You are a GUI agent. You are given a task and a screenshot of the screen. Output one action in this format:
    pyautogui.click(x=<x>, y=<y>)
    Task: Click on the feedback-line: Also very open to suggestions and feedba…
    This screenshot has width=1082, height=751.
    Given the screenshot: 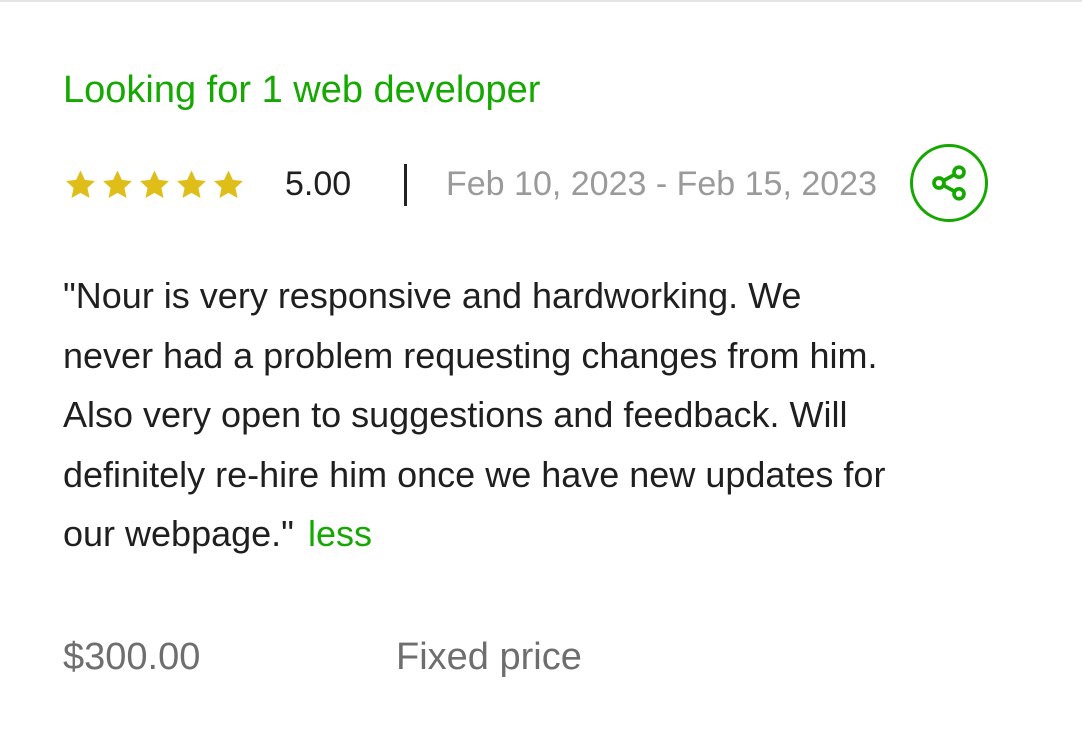 What is the action you would take?
    pyautogui.click(x=455, y=414)
    